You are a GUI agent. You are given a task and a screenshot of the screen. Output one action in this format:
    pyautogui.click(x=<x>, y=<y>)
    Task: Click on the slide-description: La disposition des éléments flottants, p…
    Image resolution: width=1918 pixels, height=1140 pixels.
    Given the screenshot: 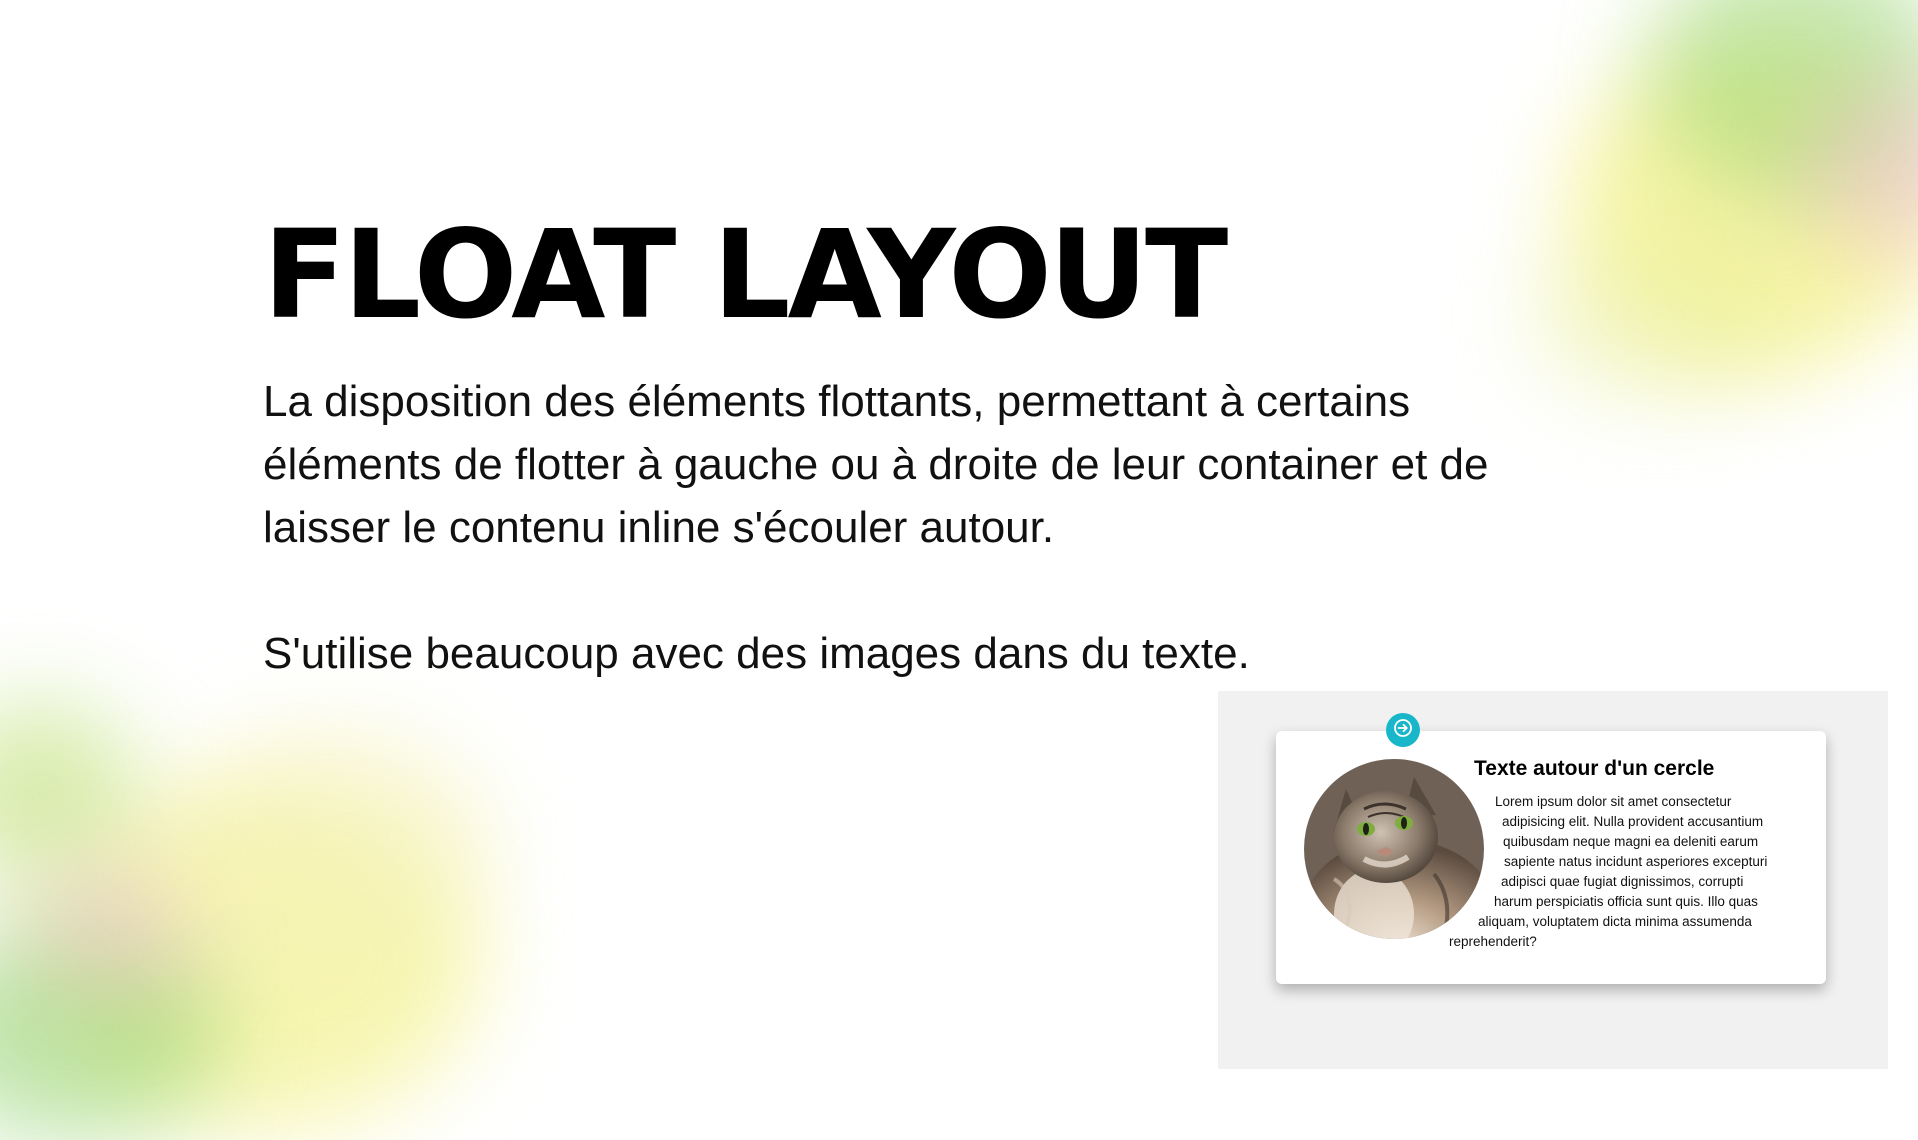 What is the action you would take?
    pyautogui.click(x=876, y=464)
    